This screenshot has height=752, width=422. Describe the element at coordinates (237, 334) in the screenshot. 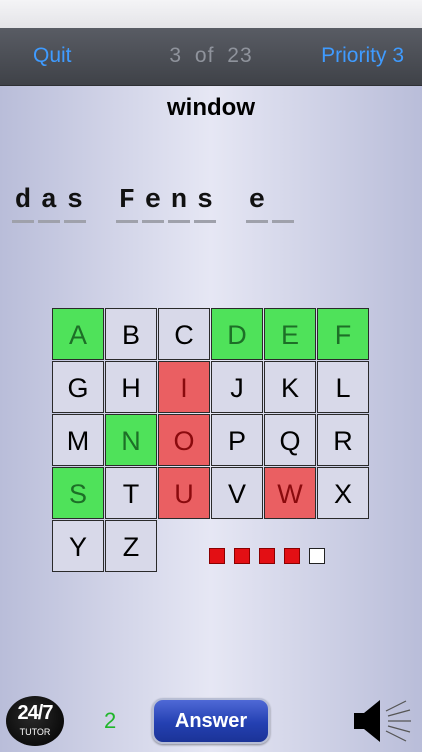

I see `letter-tile-d: D` at that location.